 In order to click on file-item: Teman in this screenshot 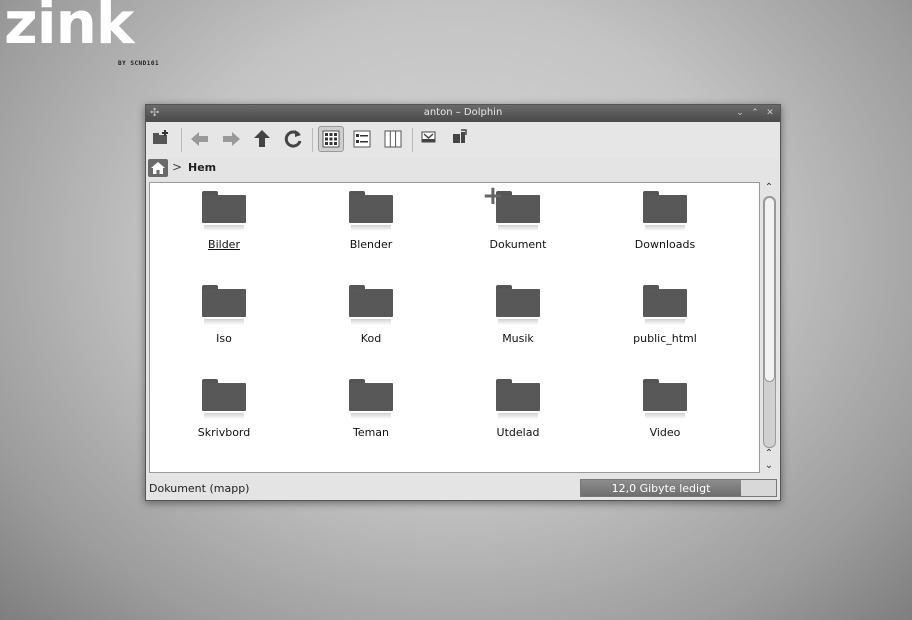, I will do `click(371, 411)`.